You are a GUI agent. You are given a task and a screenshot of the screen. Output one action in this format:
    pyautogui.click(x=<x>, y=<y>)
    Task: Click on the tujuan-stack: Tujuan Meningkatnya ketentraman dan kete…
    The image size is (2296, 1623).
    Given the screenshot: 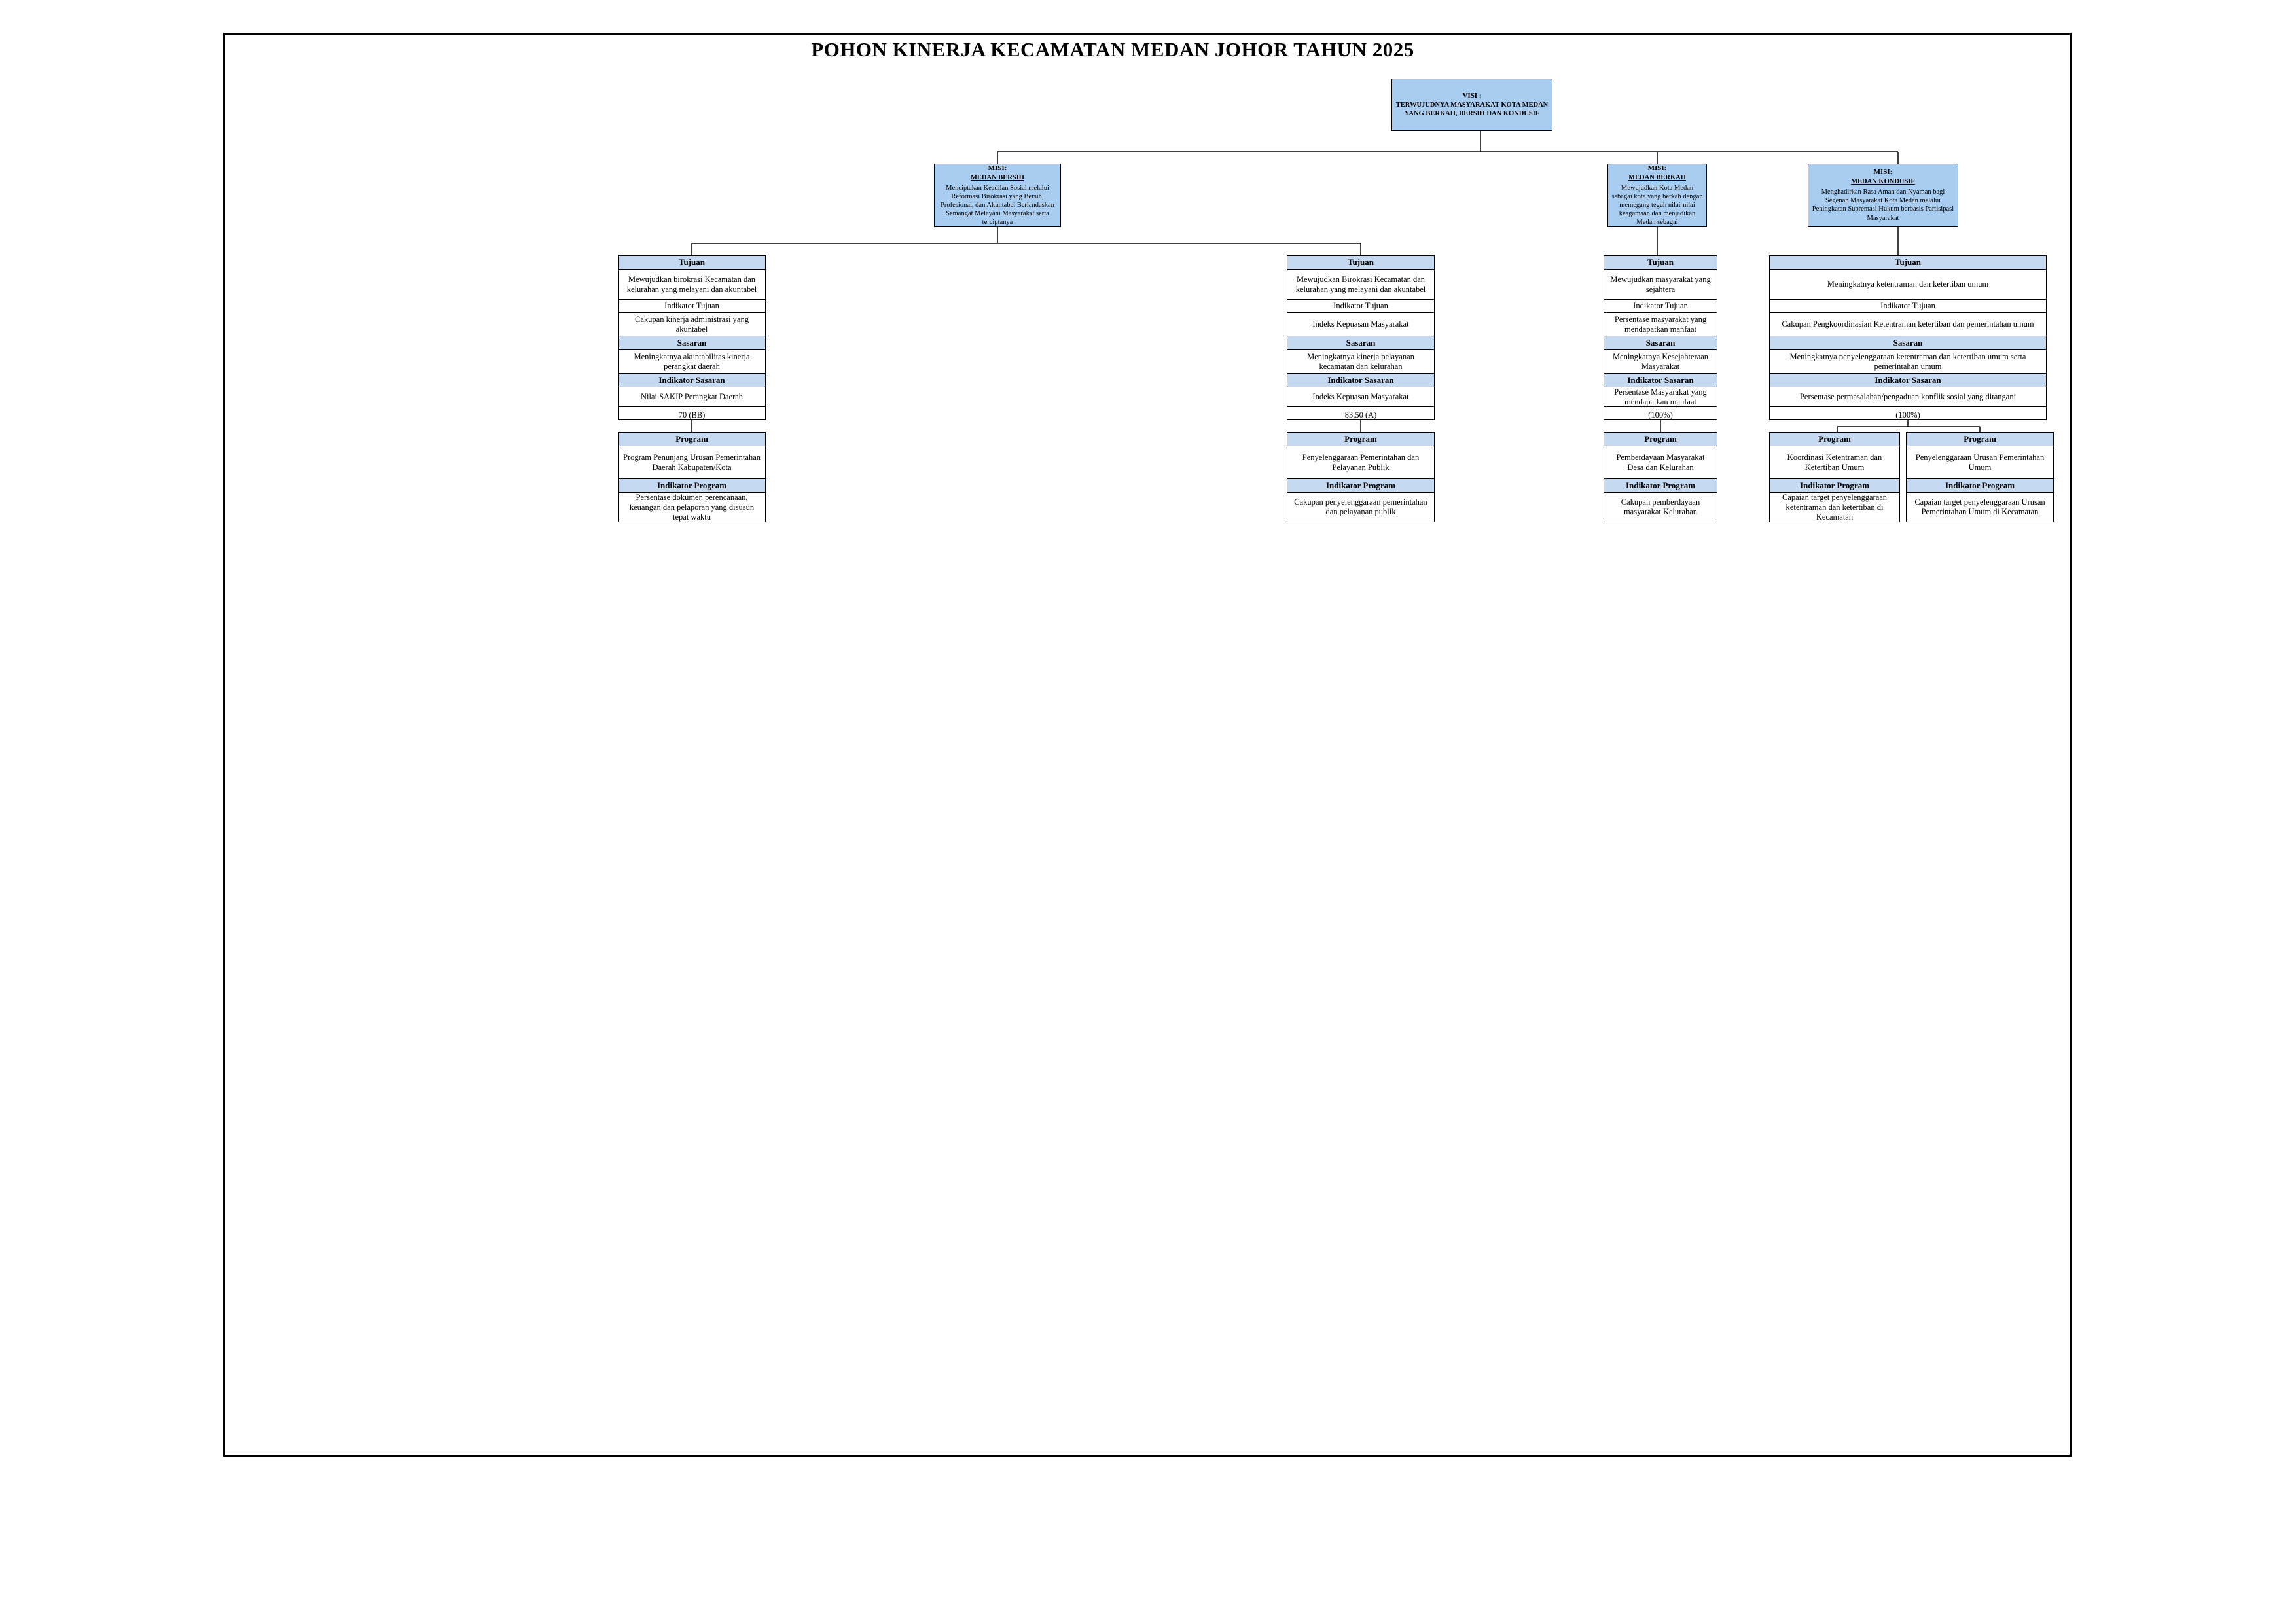 What is the action you would take?
    pyautogui.click(x=1908, y=337)
    